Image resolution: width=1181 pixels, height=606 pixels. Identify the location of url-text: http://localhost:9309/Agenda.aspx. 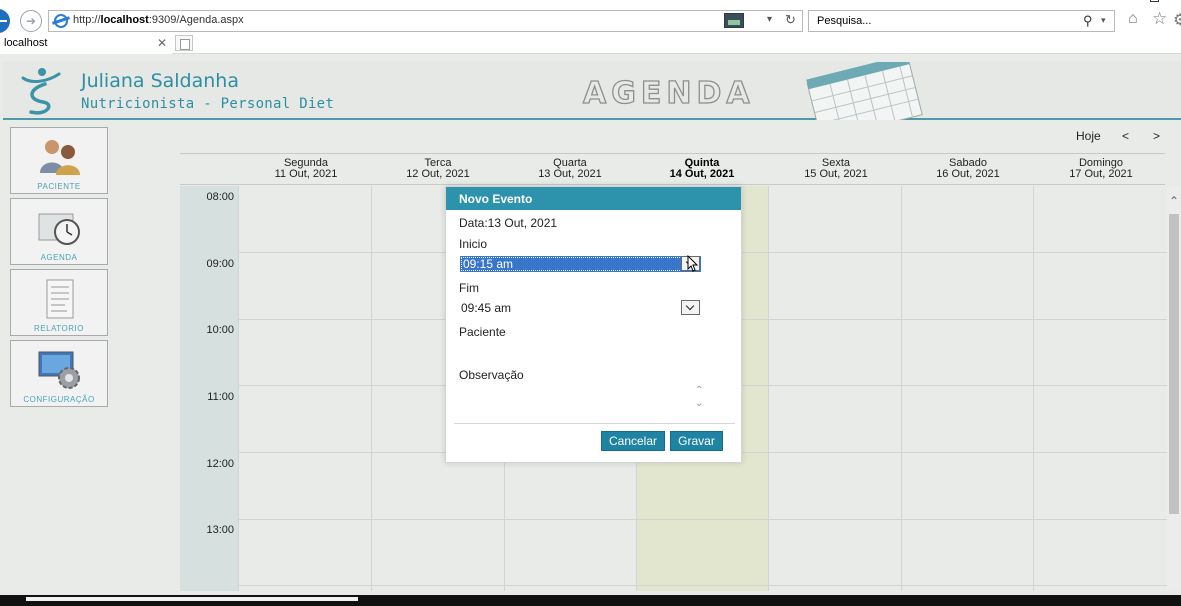
(158, 20).